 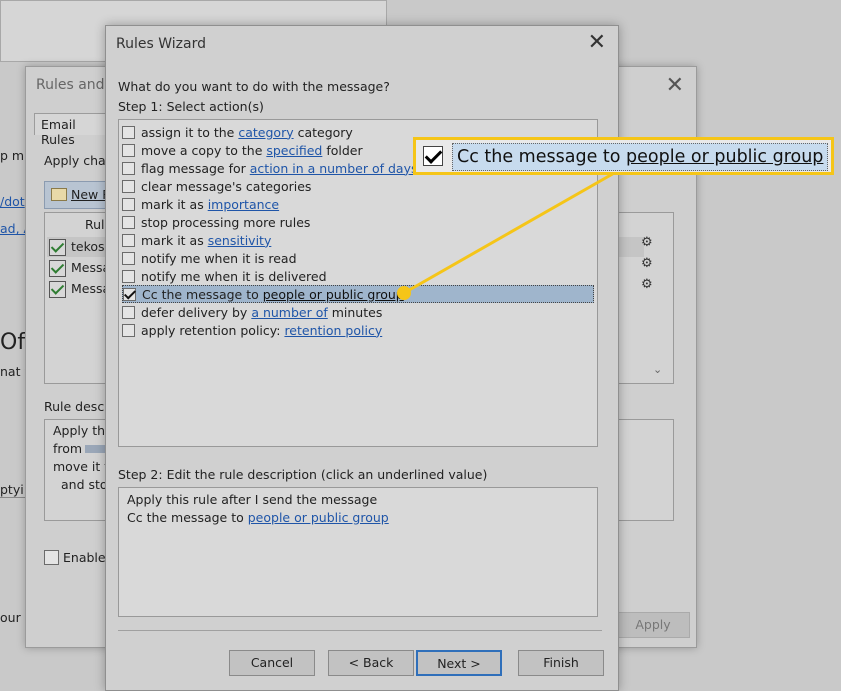 I want to click on callout-dot, so click(x=404, y=293).